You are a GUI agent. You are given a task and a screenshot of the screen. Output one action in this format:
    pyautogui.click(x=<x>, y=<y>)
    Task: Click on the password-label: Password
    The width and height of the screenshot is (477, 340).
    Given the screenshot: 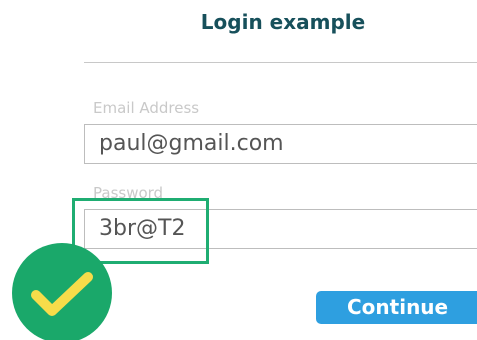 What is the action you would take?
    pyautogui.click(x=128, y=193)
    